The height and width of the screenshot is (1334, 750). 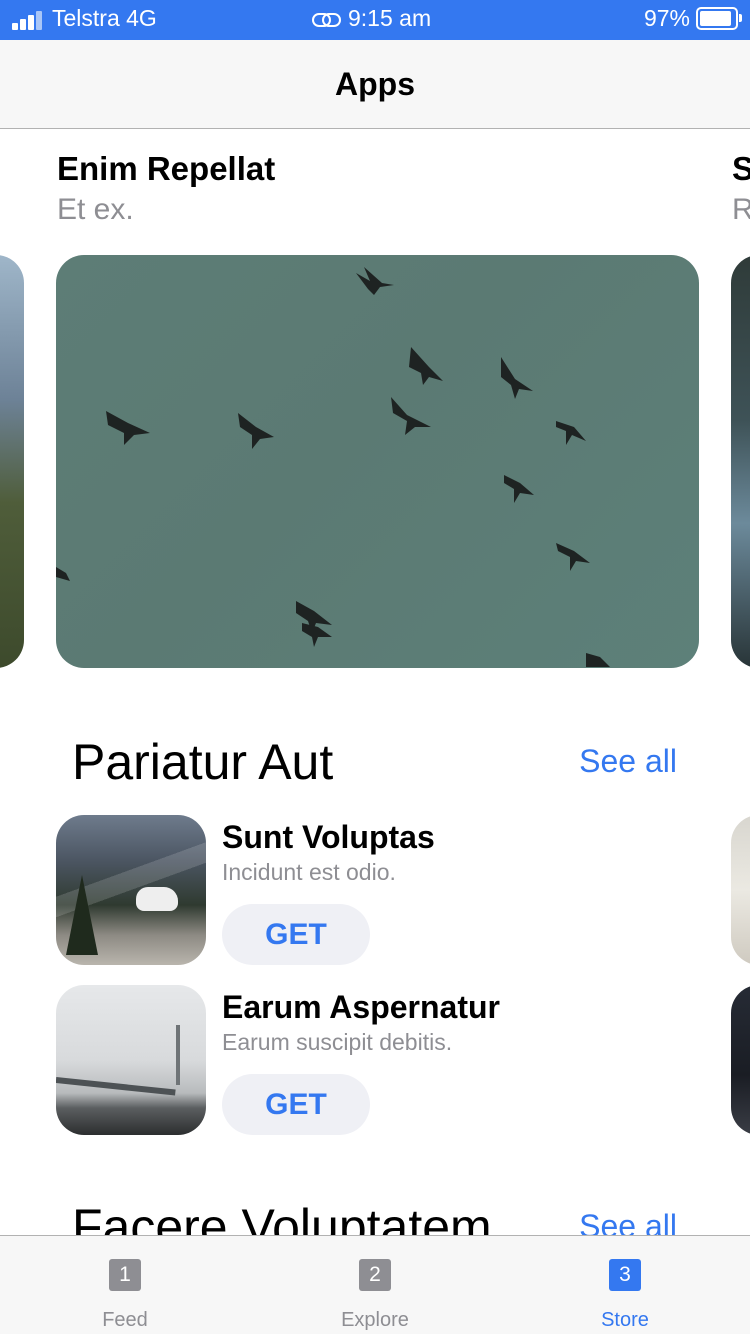 I want to click on navigation-bar: Apps, so click(x=375, y=84).